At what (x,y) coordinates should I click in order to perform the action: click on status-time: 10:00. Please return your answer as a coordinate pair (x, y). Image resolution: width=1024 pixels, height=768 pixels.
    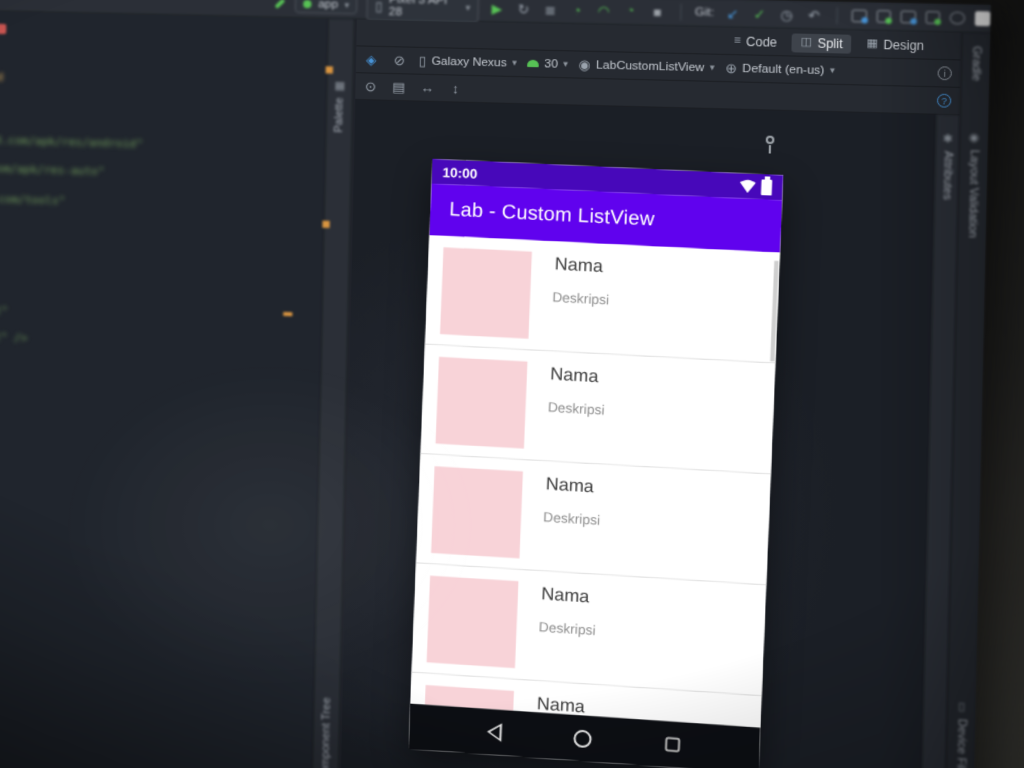
    Looking at the image, I should click on (460, 172).